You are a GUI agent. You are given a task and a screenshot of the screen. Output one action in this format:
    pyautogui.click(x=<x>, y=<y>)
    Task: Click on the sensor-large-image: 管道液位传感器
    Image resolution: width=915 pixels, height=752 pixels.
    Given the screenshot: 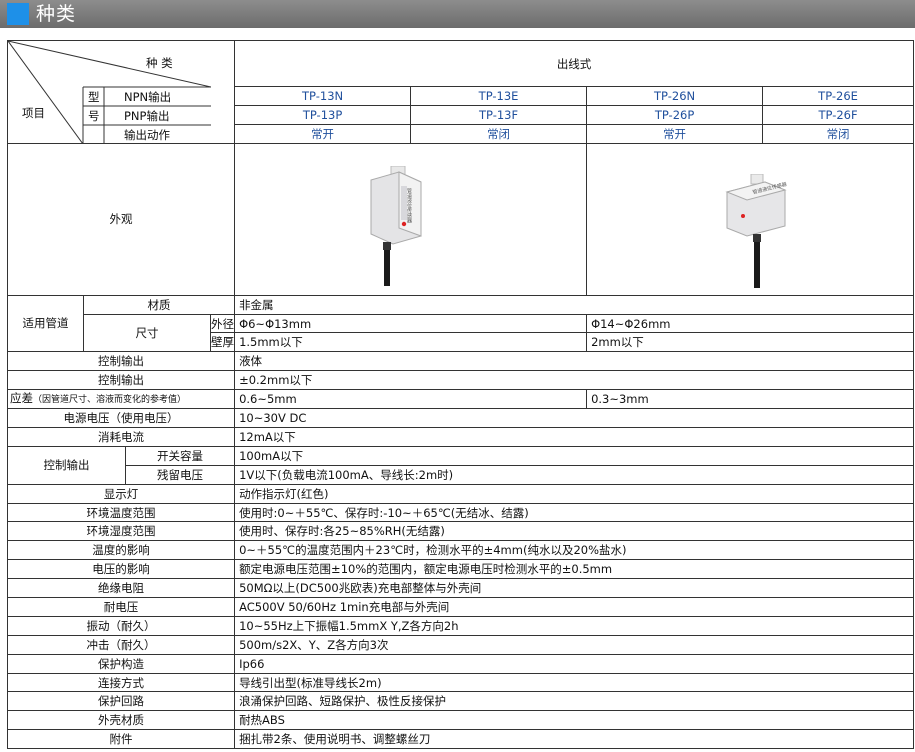 What is the action you would take?
    pyautogui.click(x=756, y=230)
    